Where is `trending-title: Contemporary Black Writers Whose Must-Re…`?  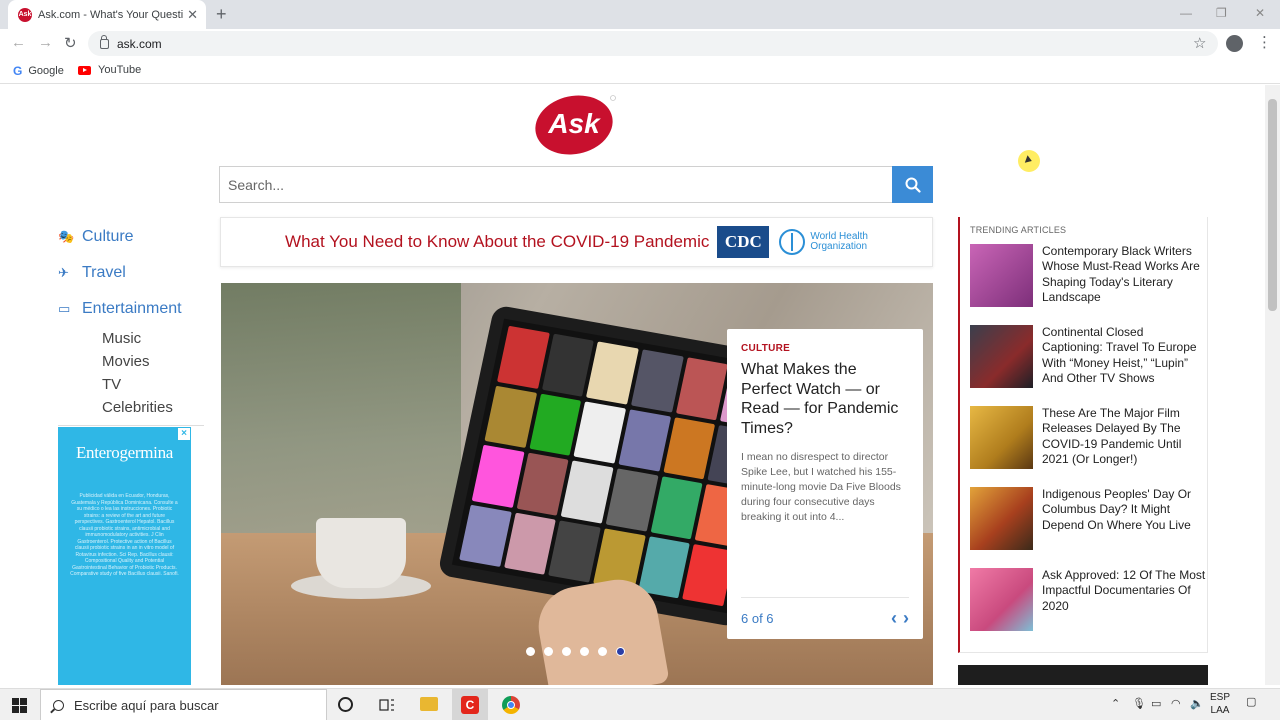
trending-title: Contemporary Black Writers Whose Must-Re… is located at coordinates (1124, 284).